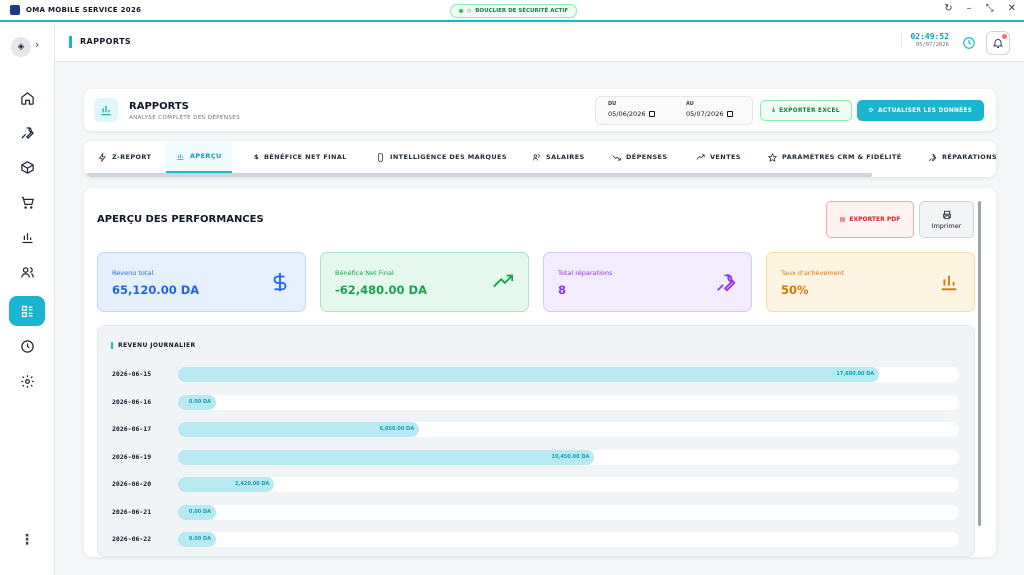 This screenshot has height=575, width=1024. What do you see at coordinates (469, 11) in the screenshot?
I see `shield-icon: ◇` at bounding box center [469, 11].